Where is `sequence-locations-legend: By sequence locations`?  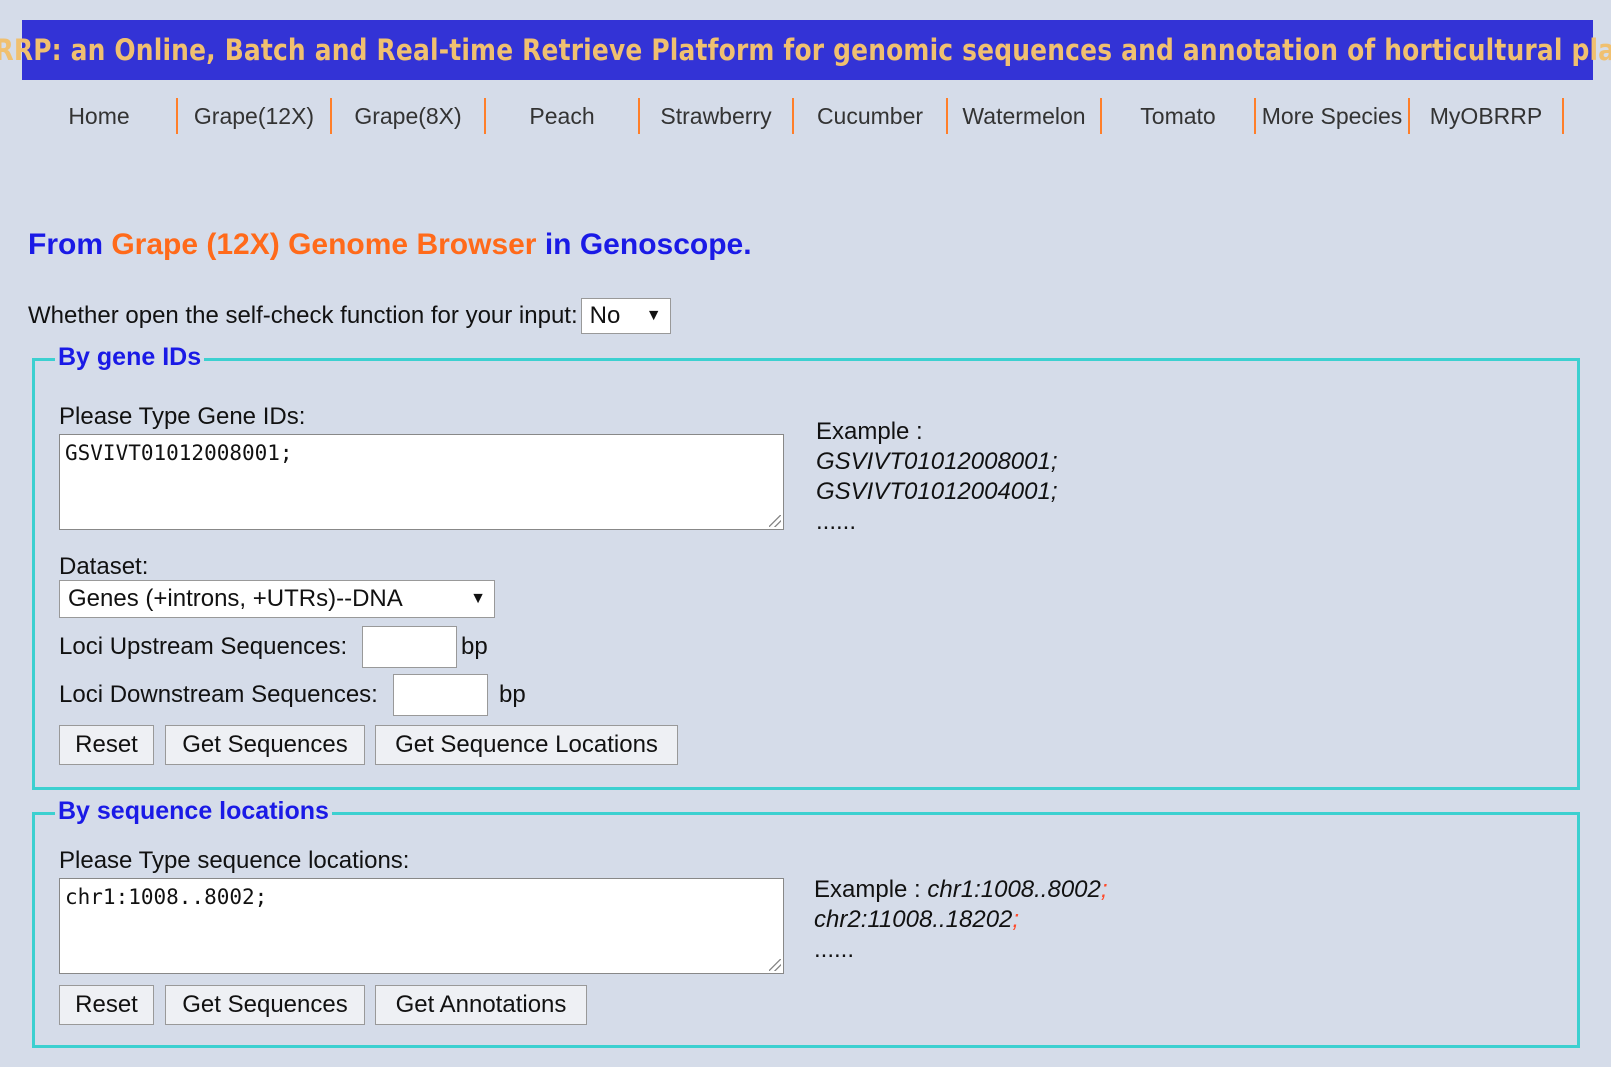
sequence-locations-legend: By sequence locations is located at coordinates (193, 811).